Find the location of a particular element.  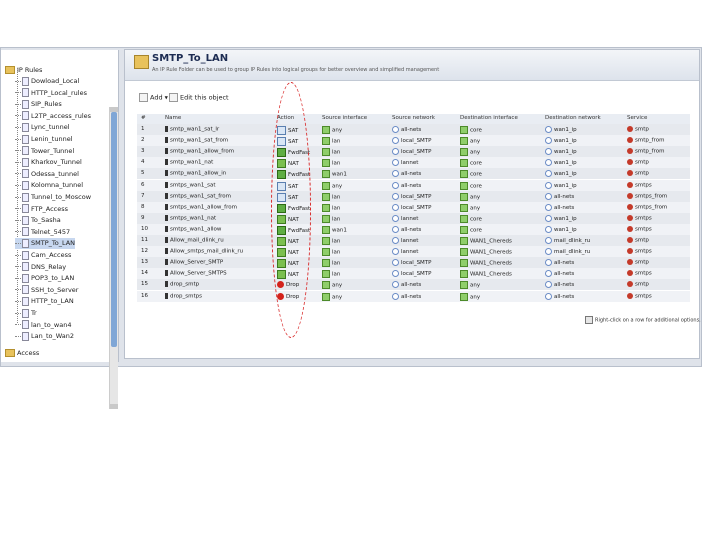

cell-text: 11 is located at coordinates (144, 240).